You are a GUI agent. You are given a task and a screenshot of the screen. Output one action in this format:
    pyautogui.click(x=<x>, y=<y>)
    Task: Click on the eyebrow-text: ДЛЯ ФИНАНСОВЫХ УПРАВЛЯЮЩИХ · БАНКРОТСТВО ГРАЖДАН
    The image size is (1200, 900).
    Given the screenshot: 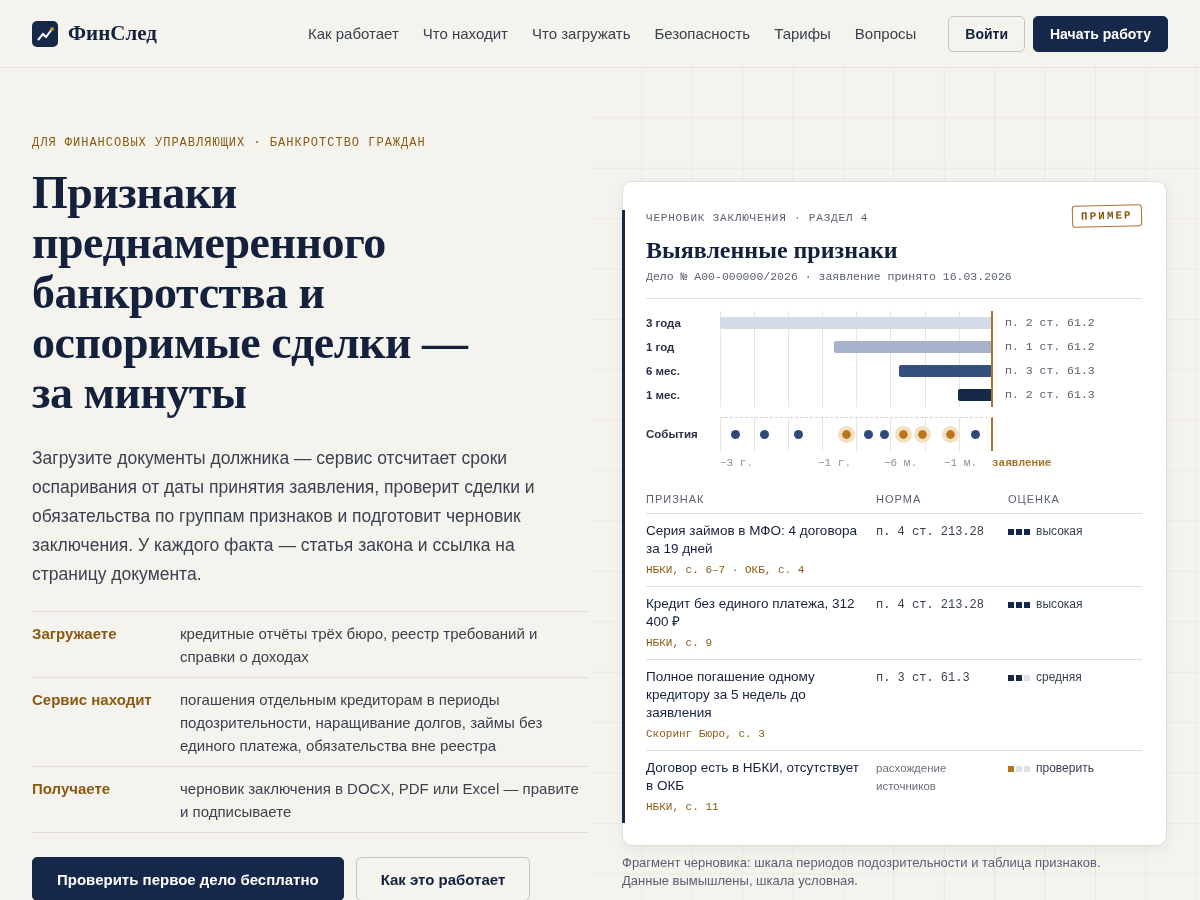 What is the action you would take?
    pyautogui.click(x=229, y=143)
    